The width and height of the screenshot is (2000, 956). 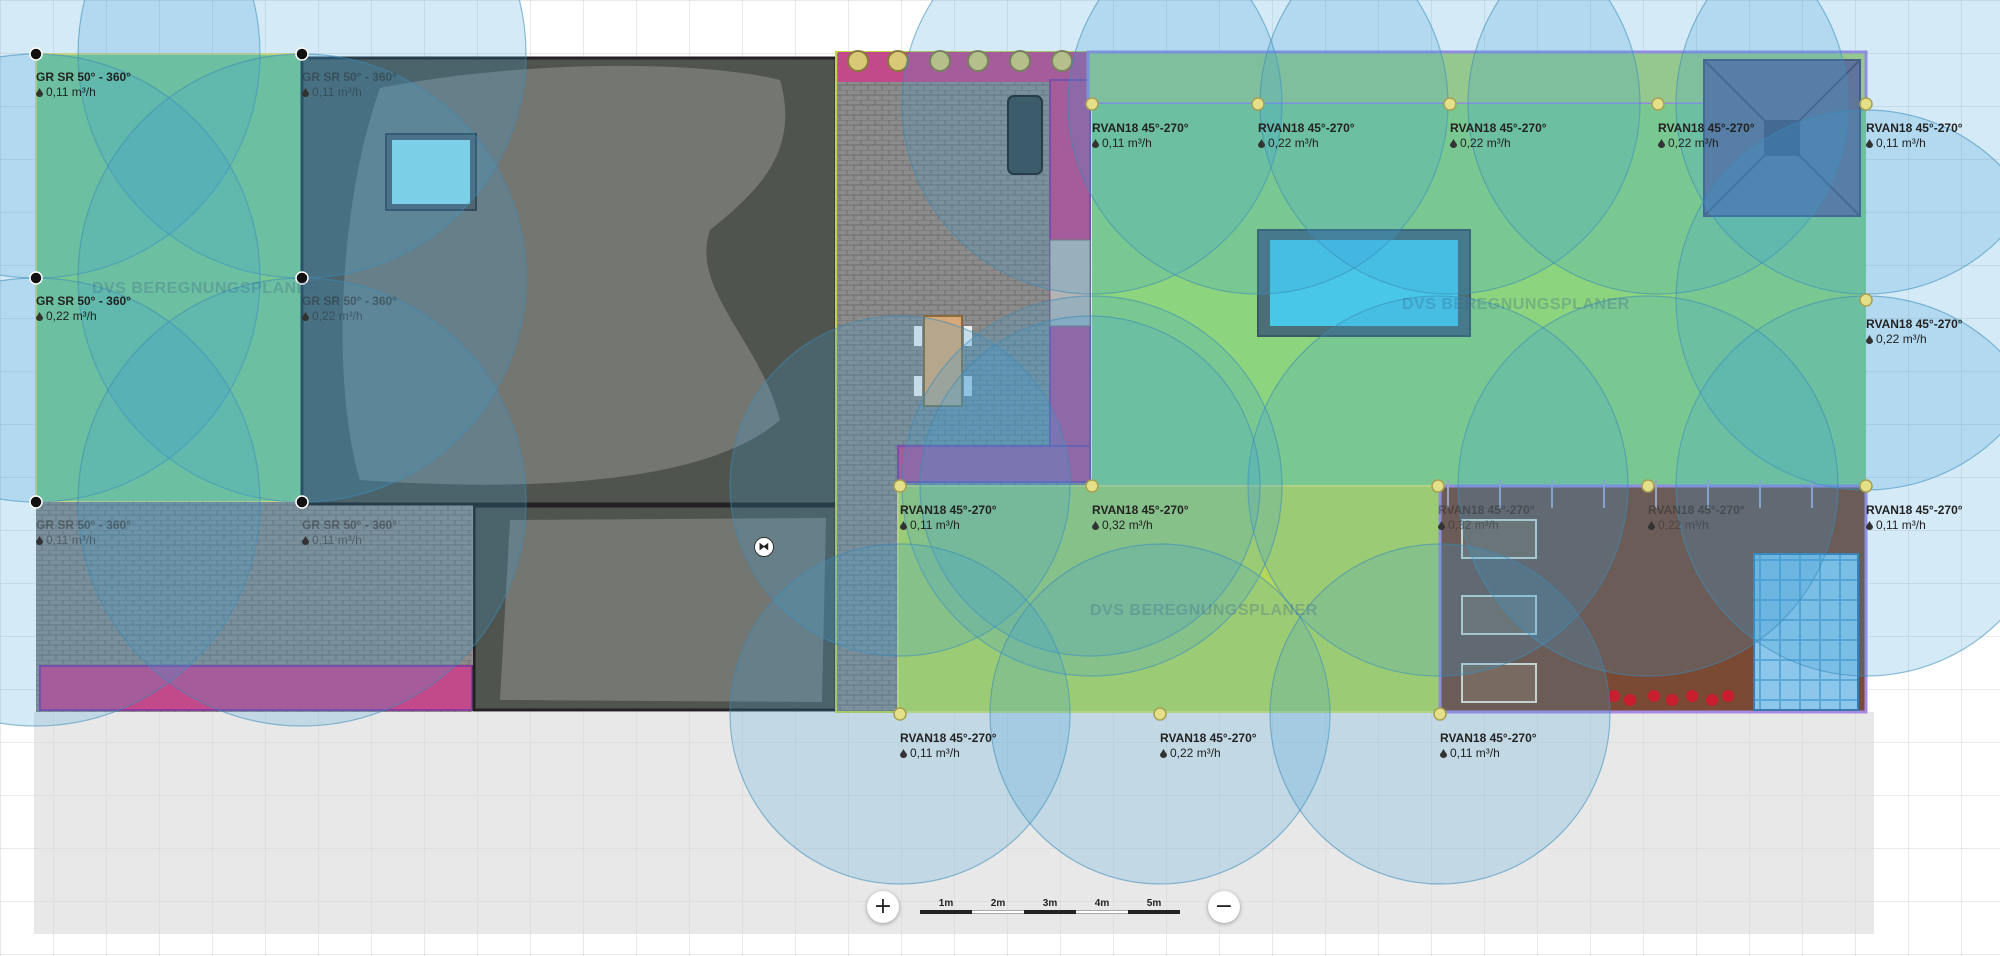 I want to click on zoom-out-button: −, so click(x=1224, y=907).